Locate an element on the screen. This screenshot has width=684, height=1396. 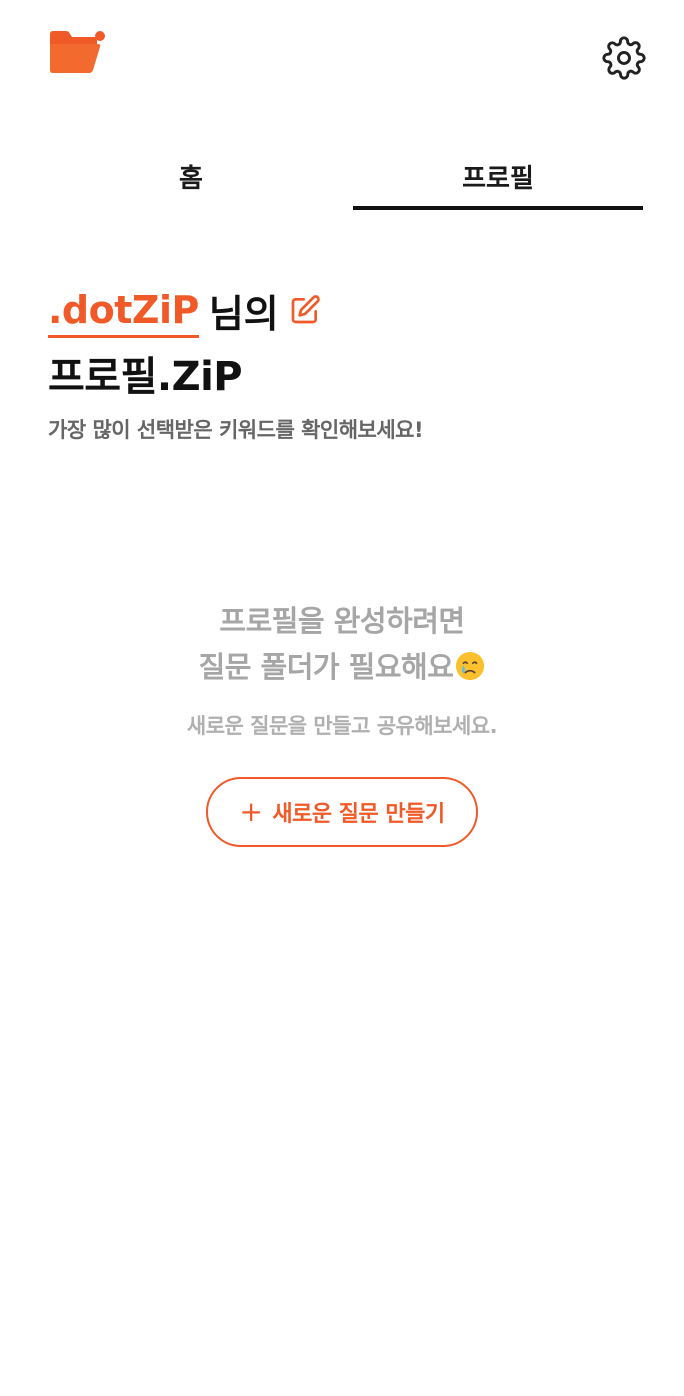
profile-name-row: .dotZiP 님의 is located at coordinates (235, 311).